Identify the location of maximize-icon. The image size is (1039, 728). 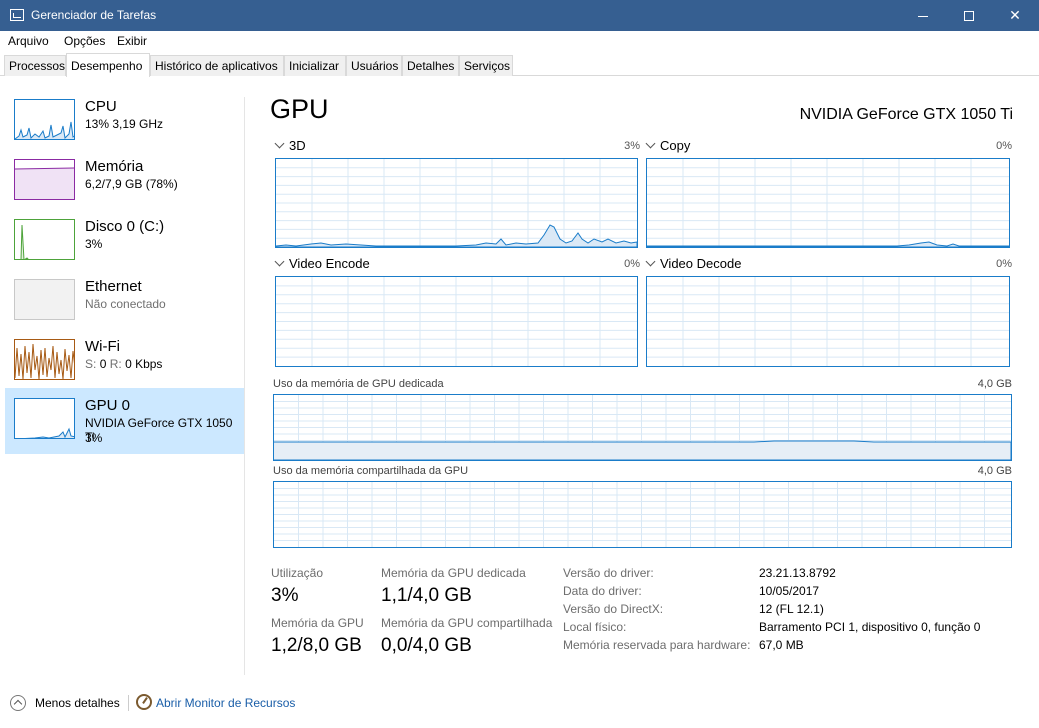
(969, 16).